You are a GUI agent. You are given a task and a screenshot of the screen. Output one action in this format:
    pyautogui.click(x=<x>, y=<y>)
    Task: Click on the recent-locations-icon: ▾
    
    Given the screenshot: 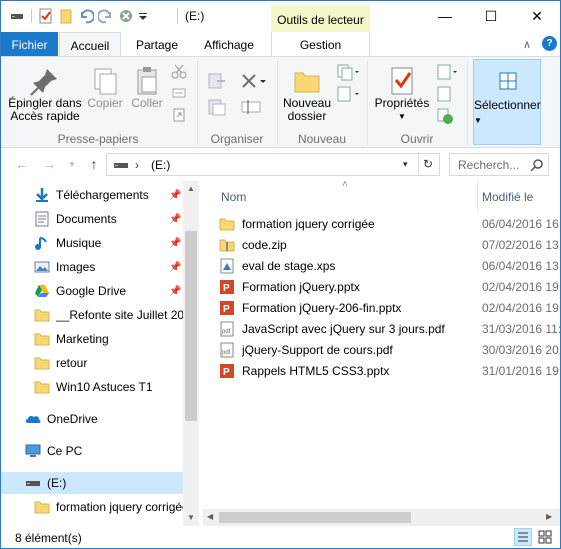 What is the action you would take?
    pyautogui.click(x=72, y=168)
    